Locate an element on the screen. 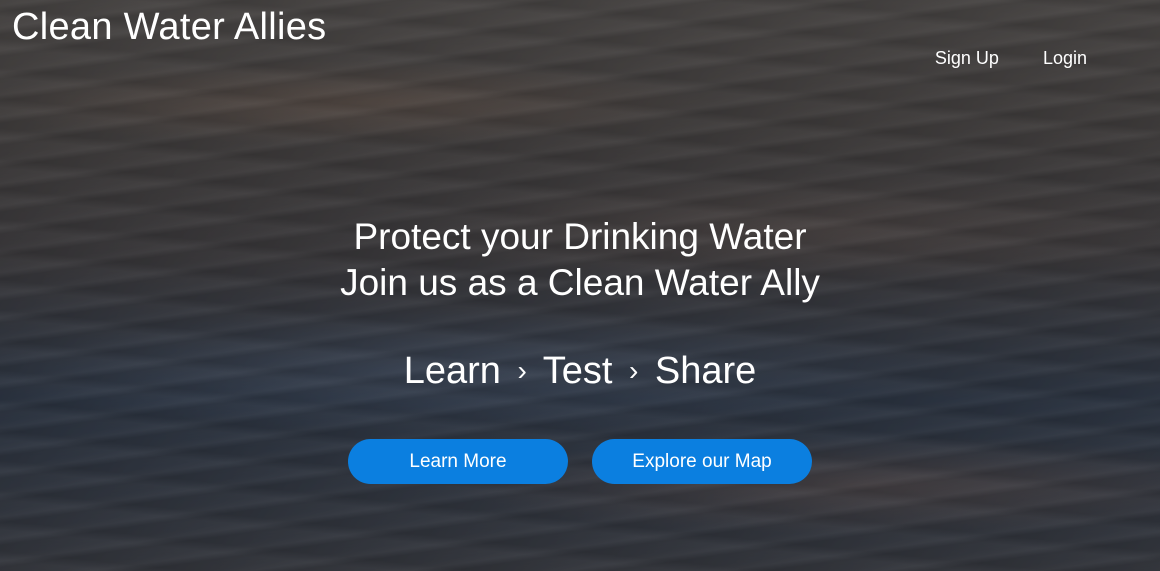 This screenshot has height=571, width=1160. step-share: Share is located at coordinates (705, 371).